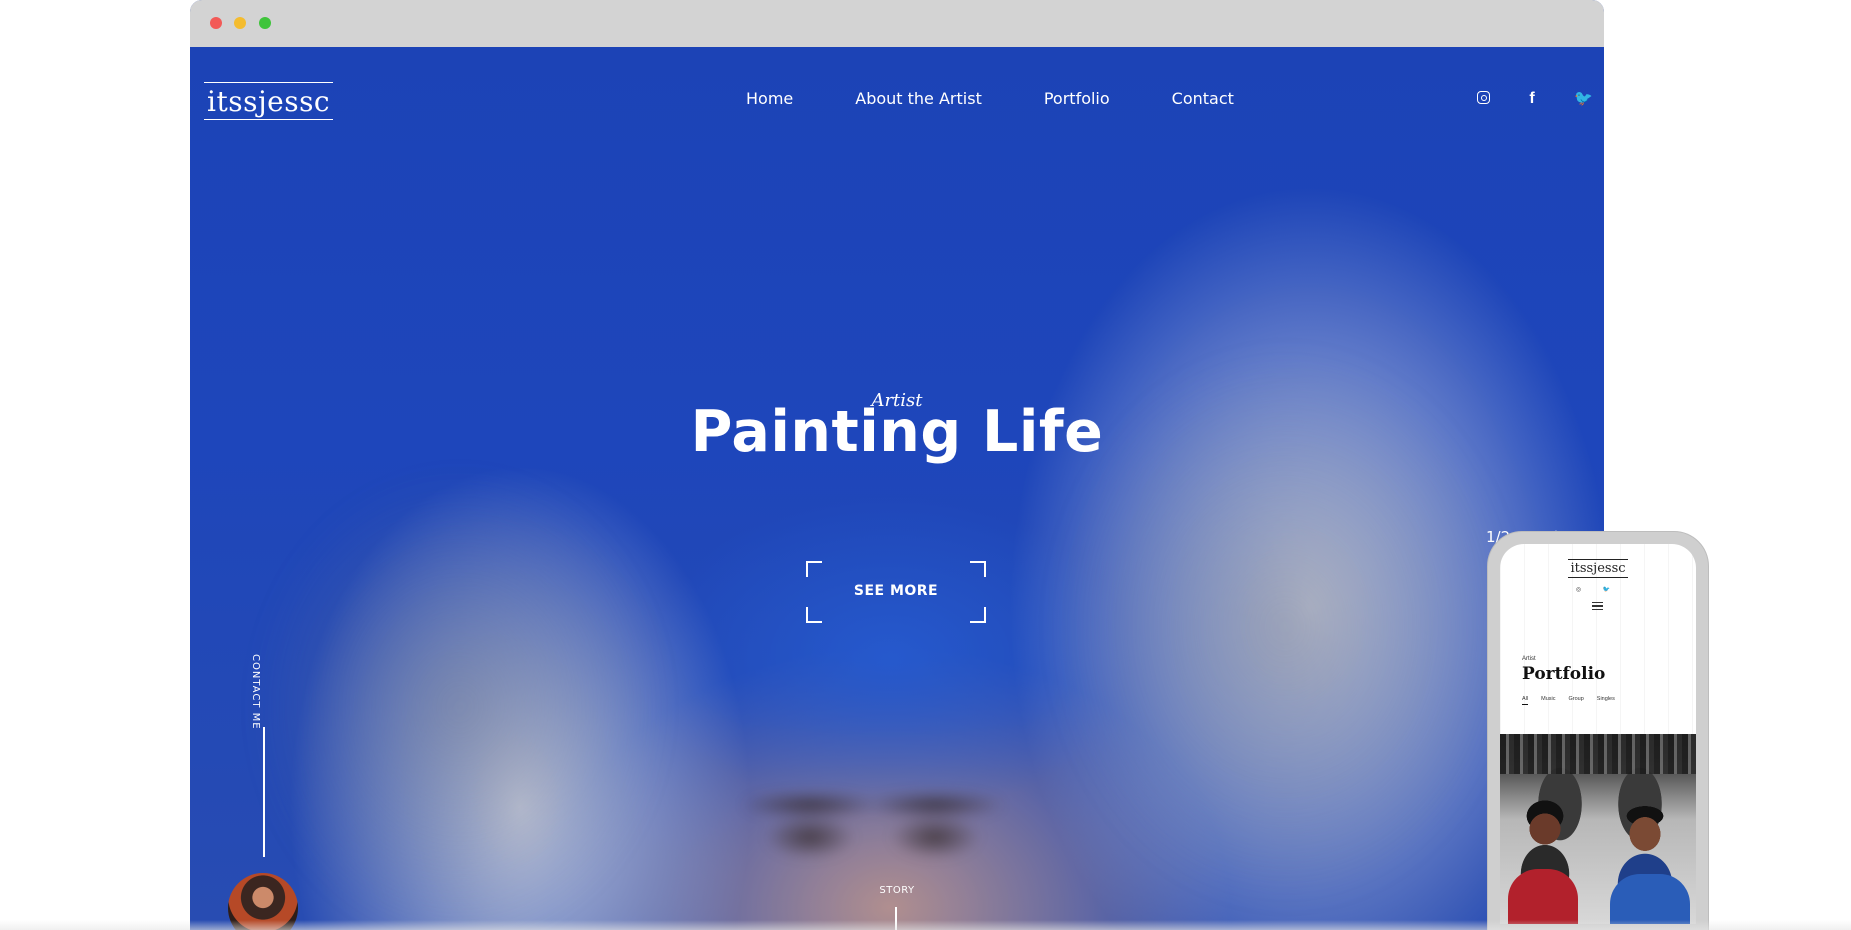 The height and width of the screenshot is (930, 1851). I want to click on artwork-drips, so click(1598, 754).